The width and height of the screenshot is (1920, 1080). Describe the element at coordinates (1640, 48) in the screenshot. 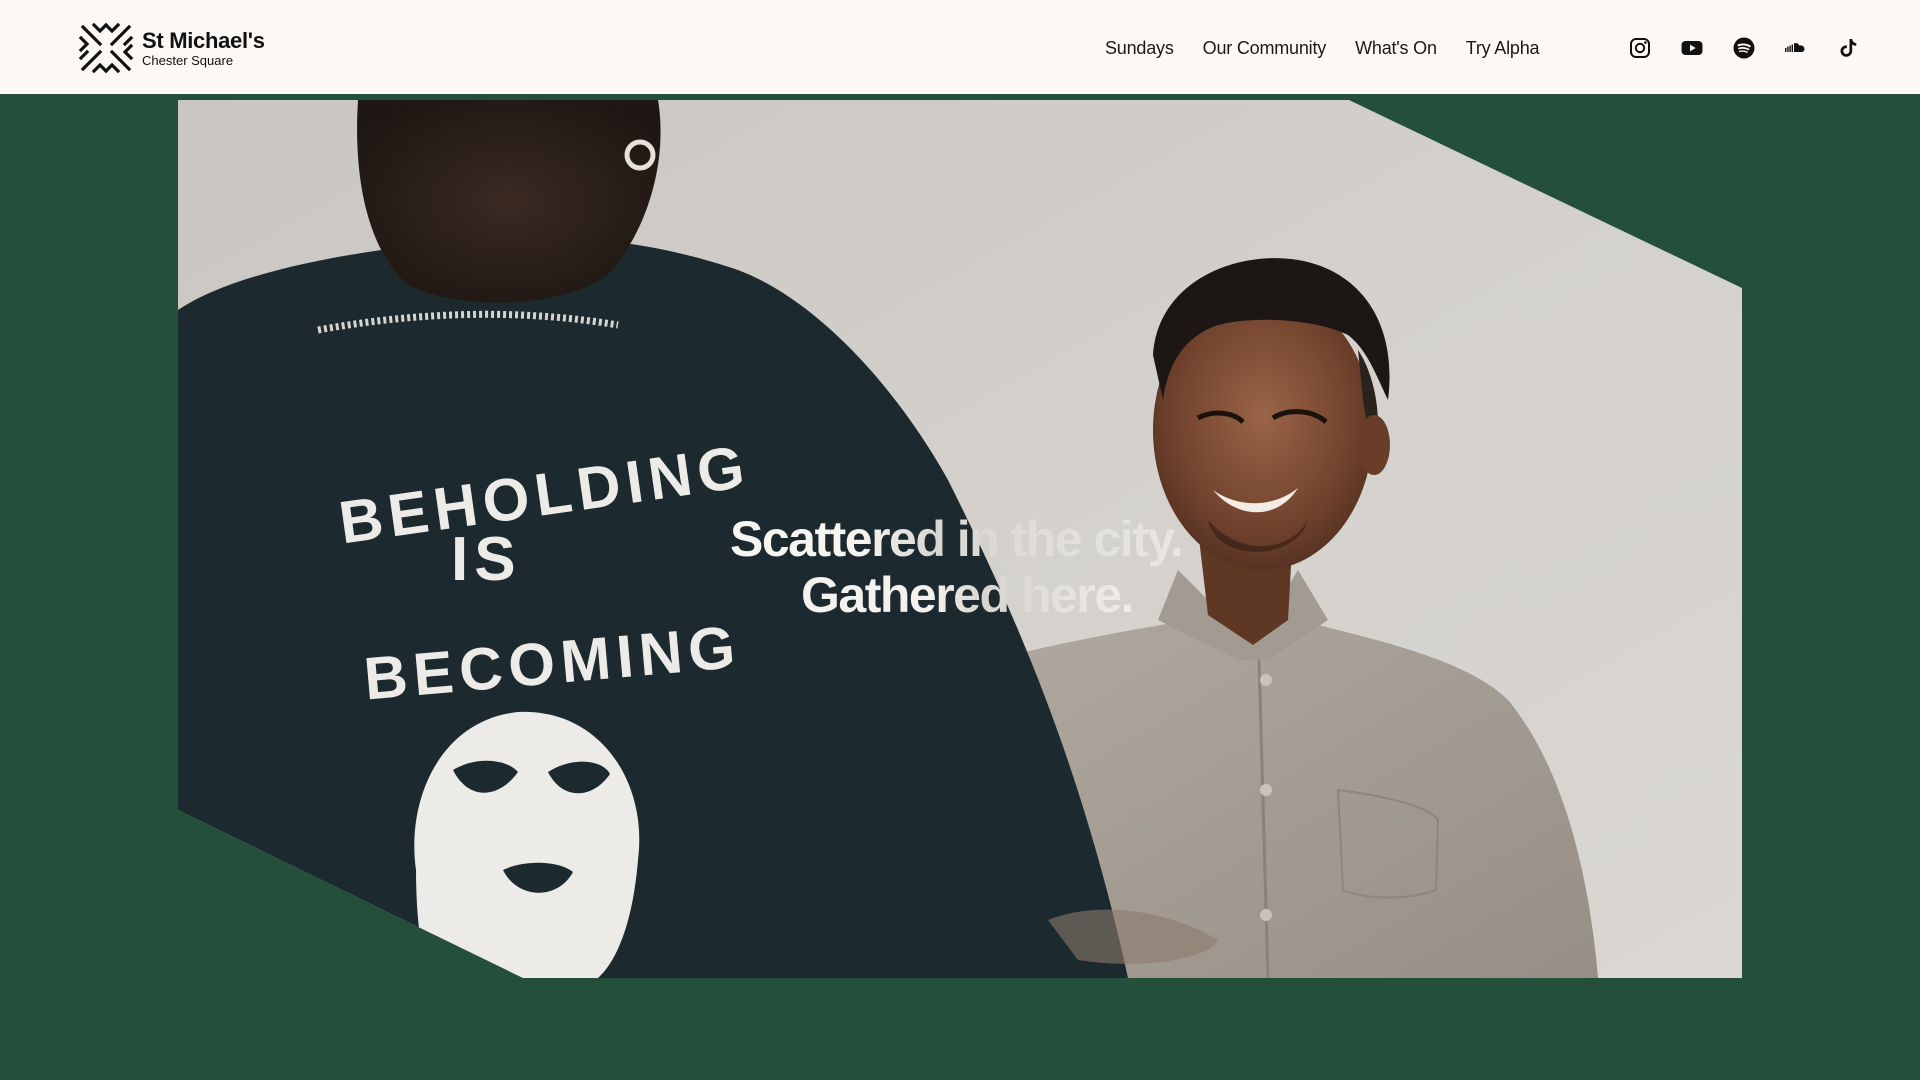

I see `instagram-icon` at that location.